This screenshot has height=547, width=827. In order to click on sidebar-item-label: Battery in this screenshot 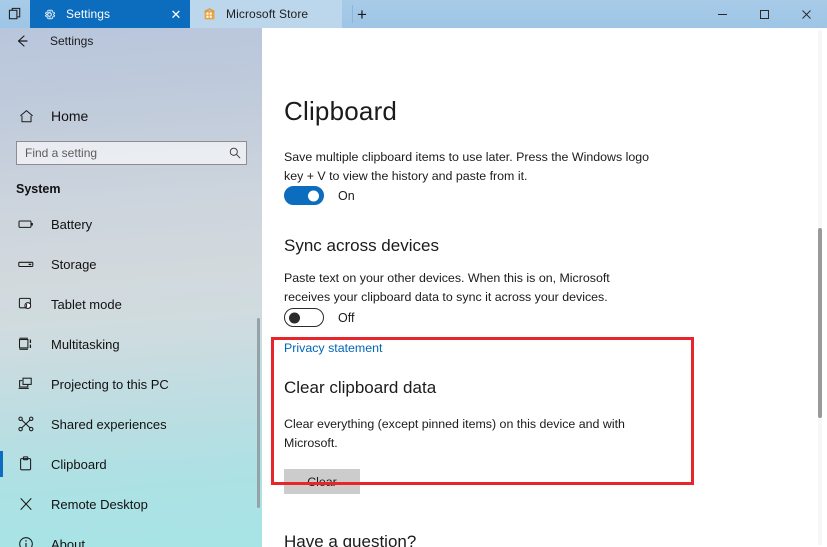, I will do `click(72, 224)`.